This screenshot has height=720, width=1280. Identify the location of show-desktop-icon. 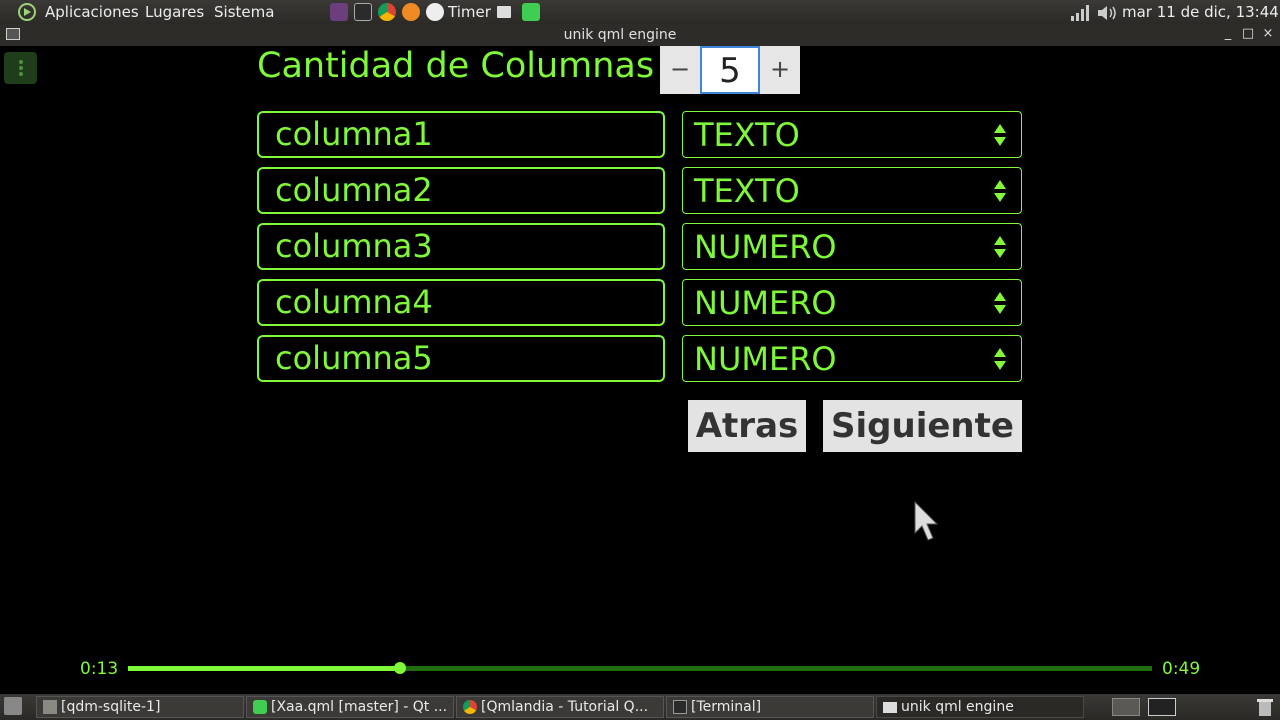
(13, 706).